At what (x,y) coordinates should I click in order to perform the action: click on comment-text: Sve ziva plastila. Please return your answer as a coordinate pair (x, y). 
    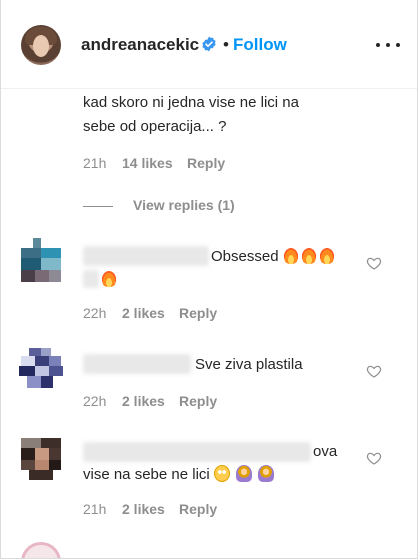
    Looking at the image, I should click on (249, 364).